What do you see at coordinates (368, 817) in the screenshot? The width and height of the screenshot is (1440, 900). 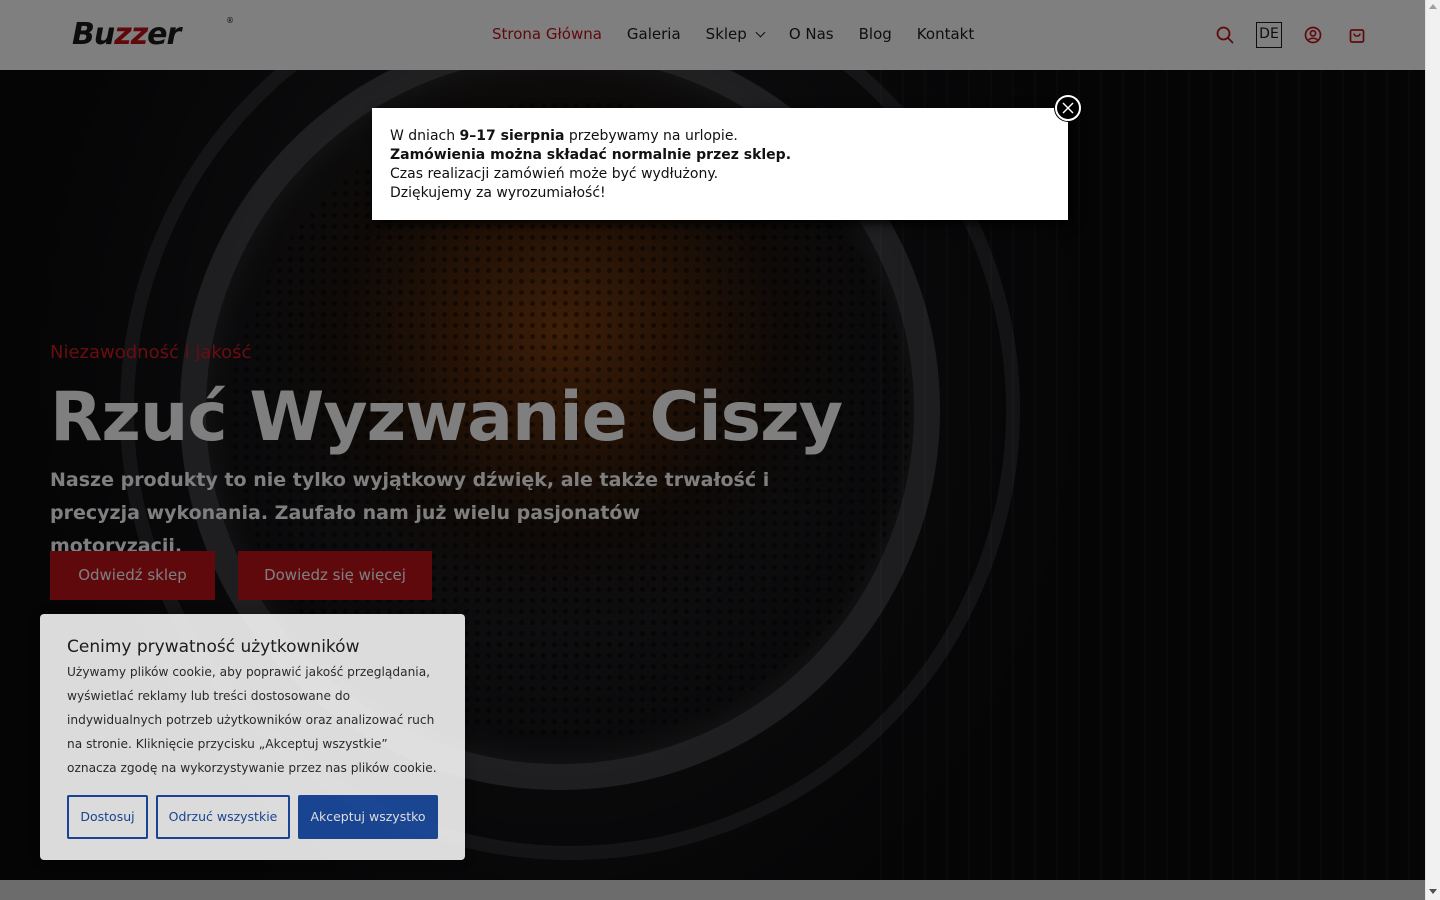 I see `cookie-accept-all-button: Akceptuj wszystko` at bounding box center [368, 817].